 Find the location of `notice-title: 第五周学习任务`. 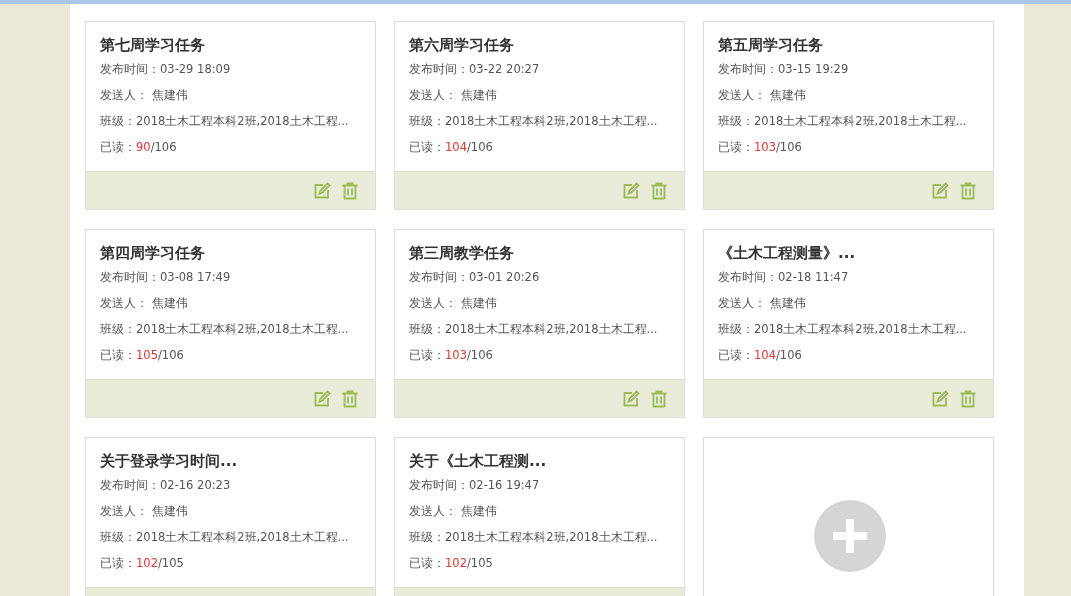

notice-title: 第五周学习任务 is located at coordinates (848, 48).